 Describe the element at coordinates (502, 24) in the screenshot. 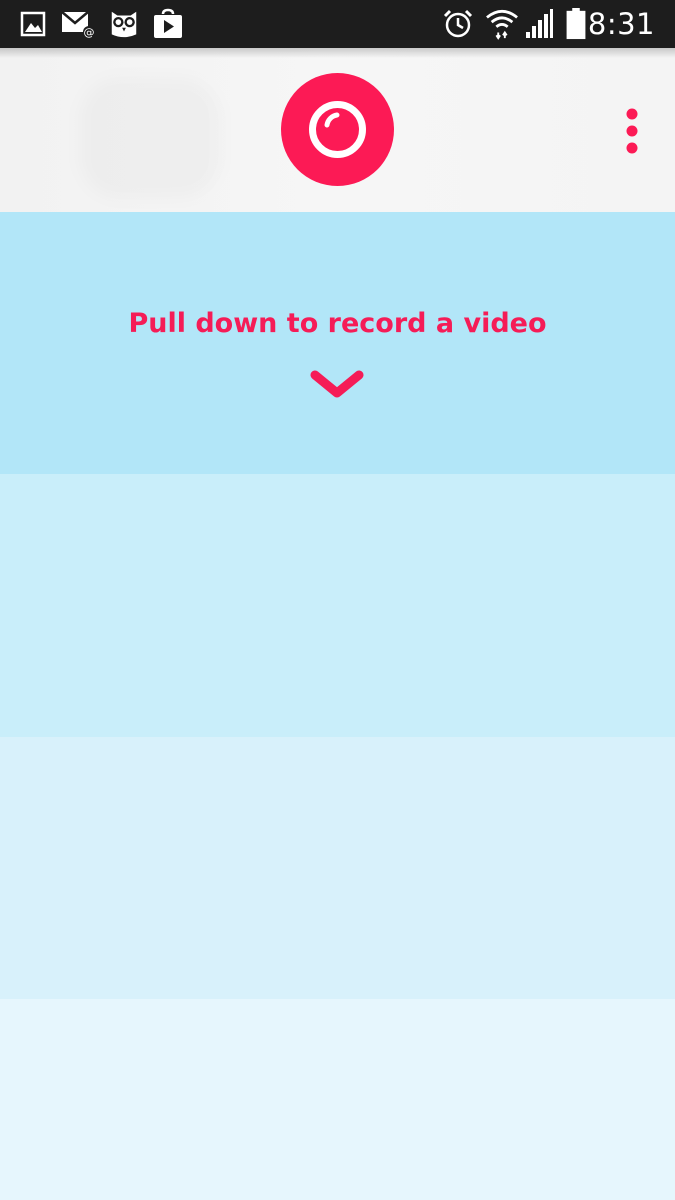

I see `wifi-icon` at that location.